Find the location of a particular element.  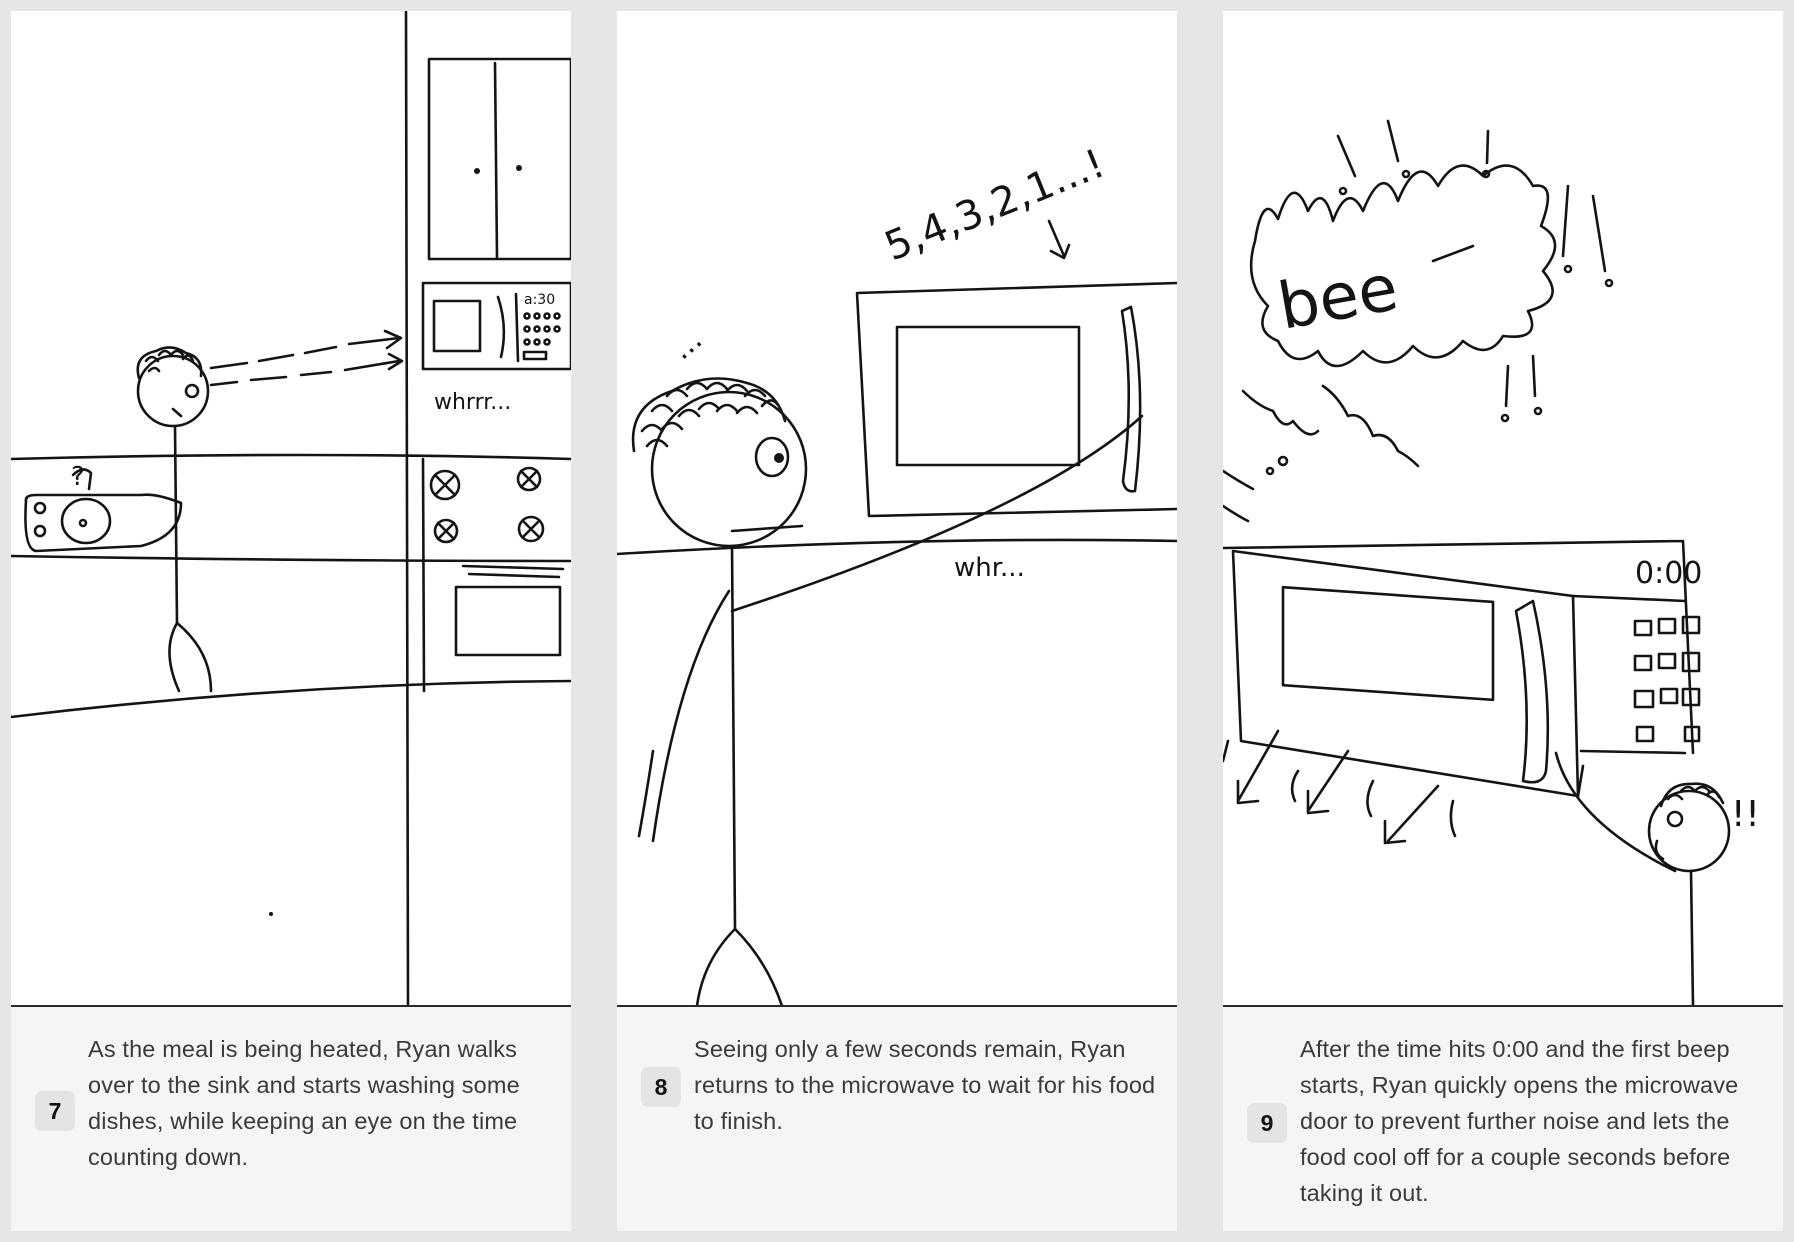

counter-edge is located at coordinates (1459, 647).